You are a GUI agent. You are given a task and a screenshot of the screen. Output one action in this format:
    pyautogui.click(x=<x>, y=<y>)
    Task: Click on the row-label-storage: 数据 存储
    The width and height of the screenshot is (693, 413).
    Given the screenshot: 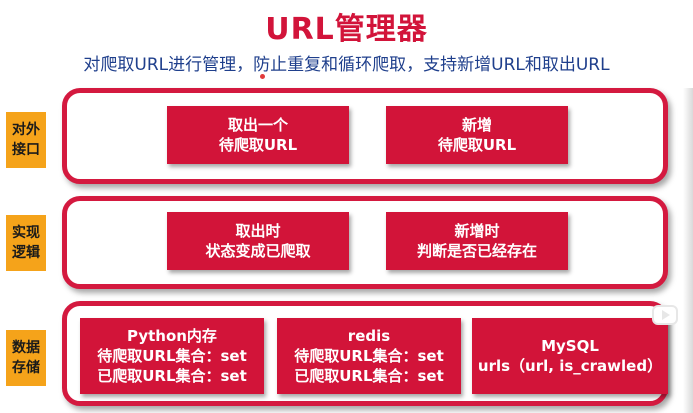 What is the action you would take?
    pyautogui.click(x=26, y=358)
    